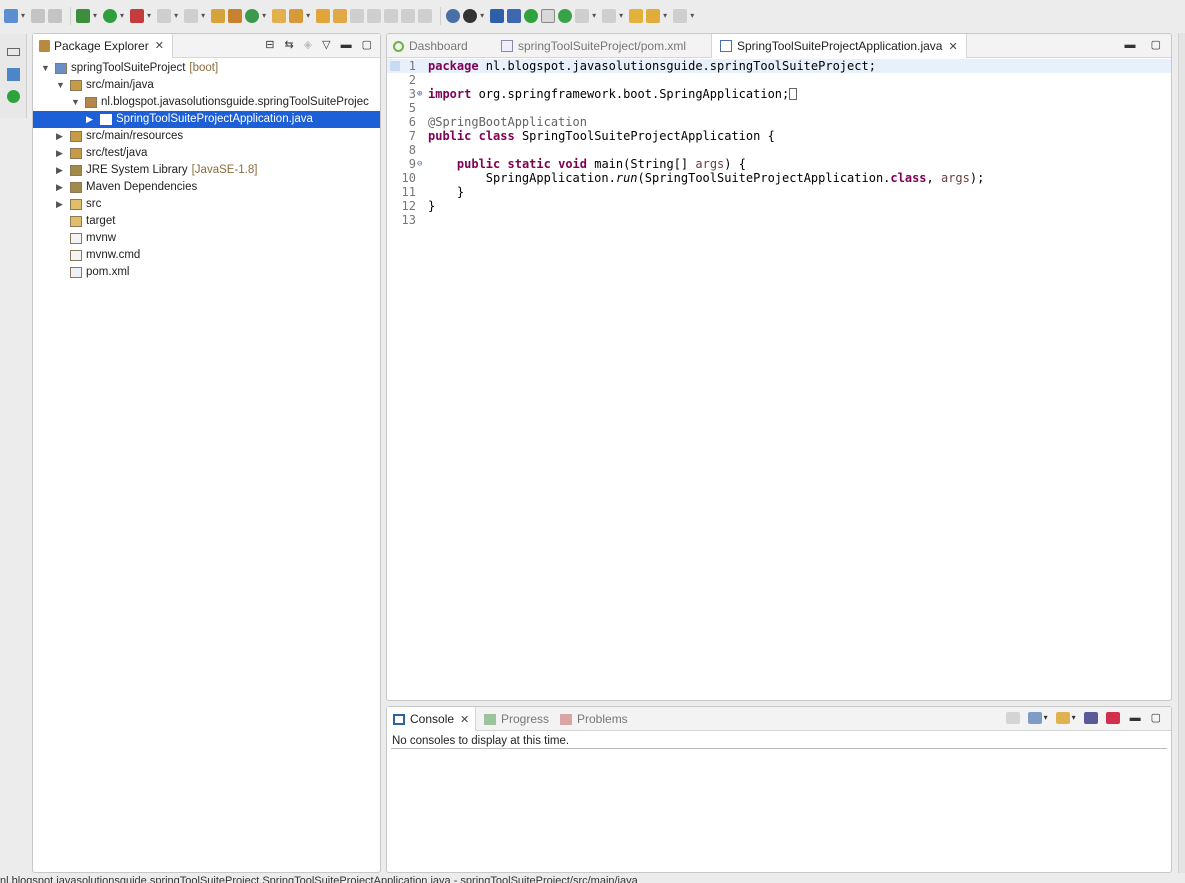  What do you see at coordinates (482, 15) in the screenshot?
I see `boot-dashboard-dropdown-icon: ▾` at bounding box center [482, 15].